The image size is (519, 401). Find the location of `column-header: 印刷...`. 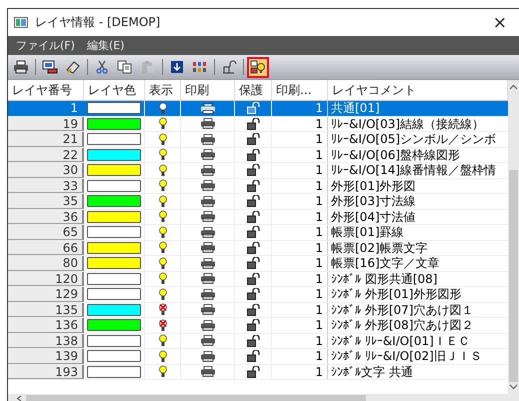

column-header: 印刷... is located at coordinates (300, 90).